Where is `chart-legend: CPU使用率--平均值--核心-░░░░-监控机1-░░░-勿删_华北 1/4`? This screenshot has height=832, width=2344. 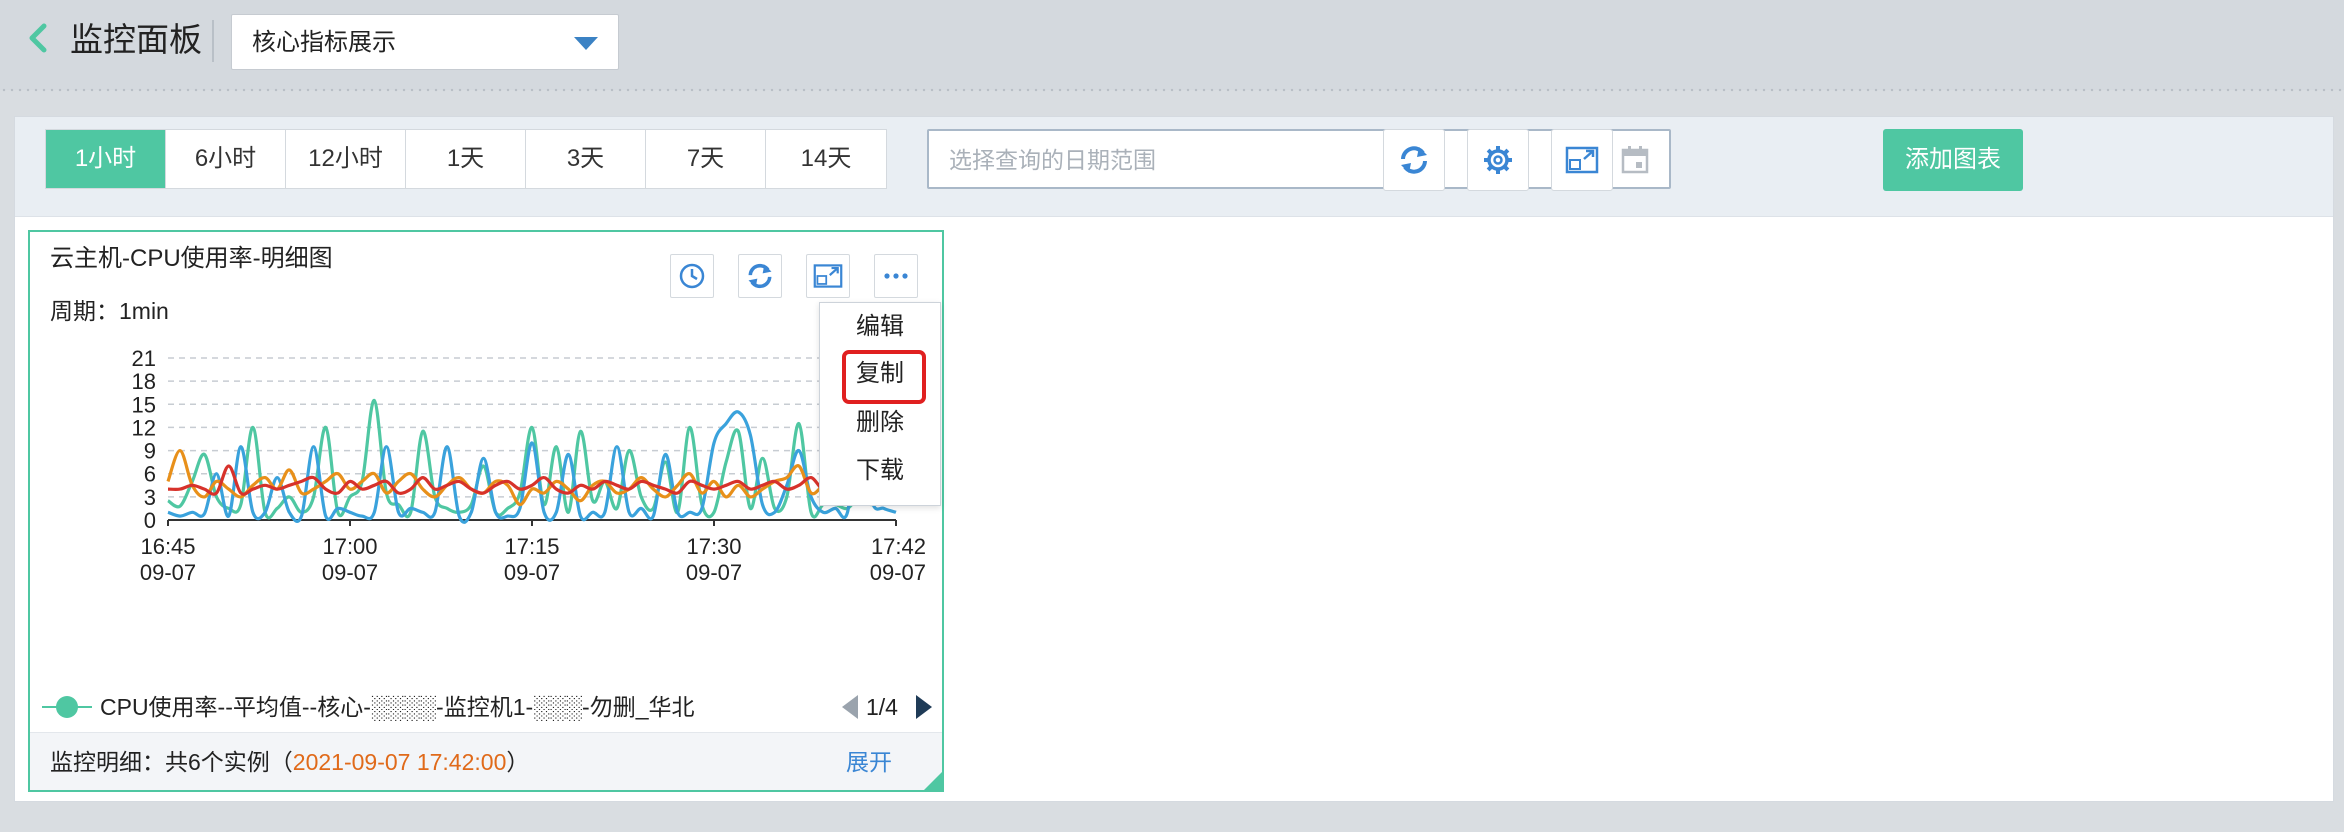
chart-legend: CPU使用率--平均值--核心-░░░░-监控机1-░░░-勿删_华北 1/4 is located at coordinates (486, 707).